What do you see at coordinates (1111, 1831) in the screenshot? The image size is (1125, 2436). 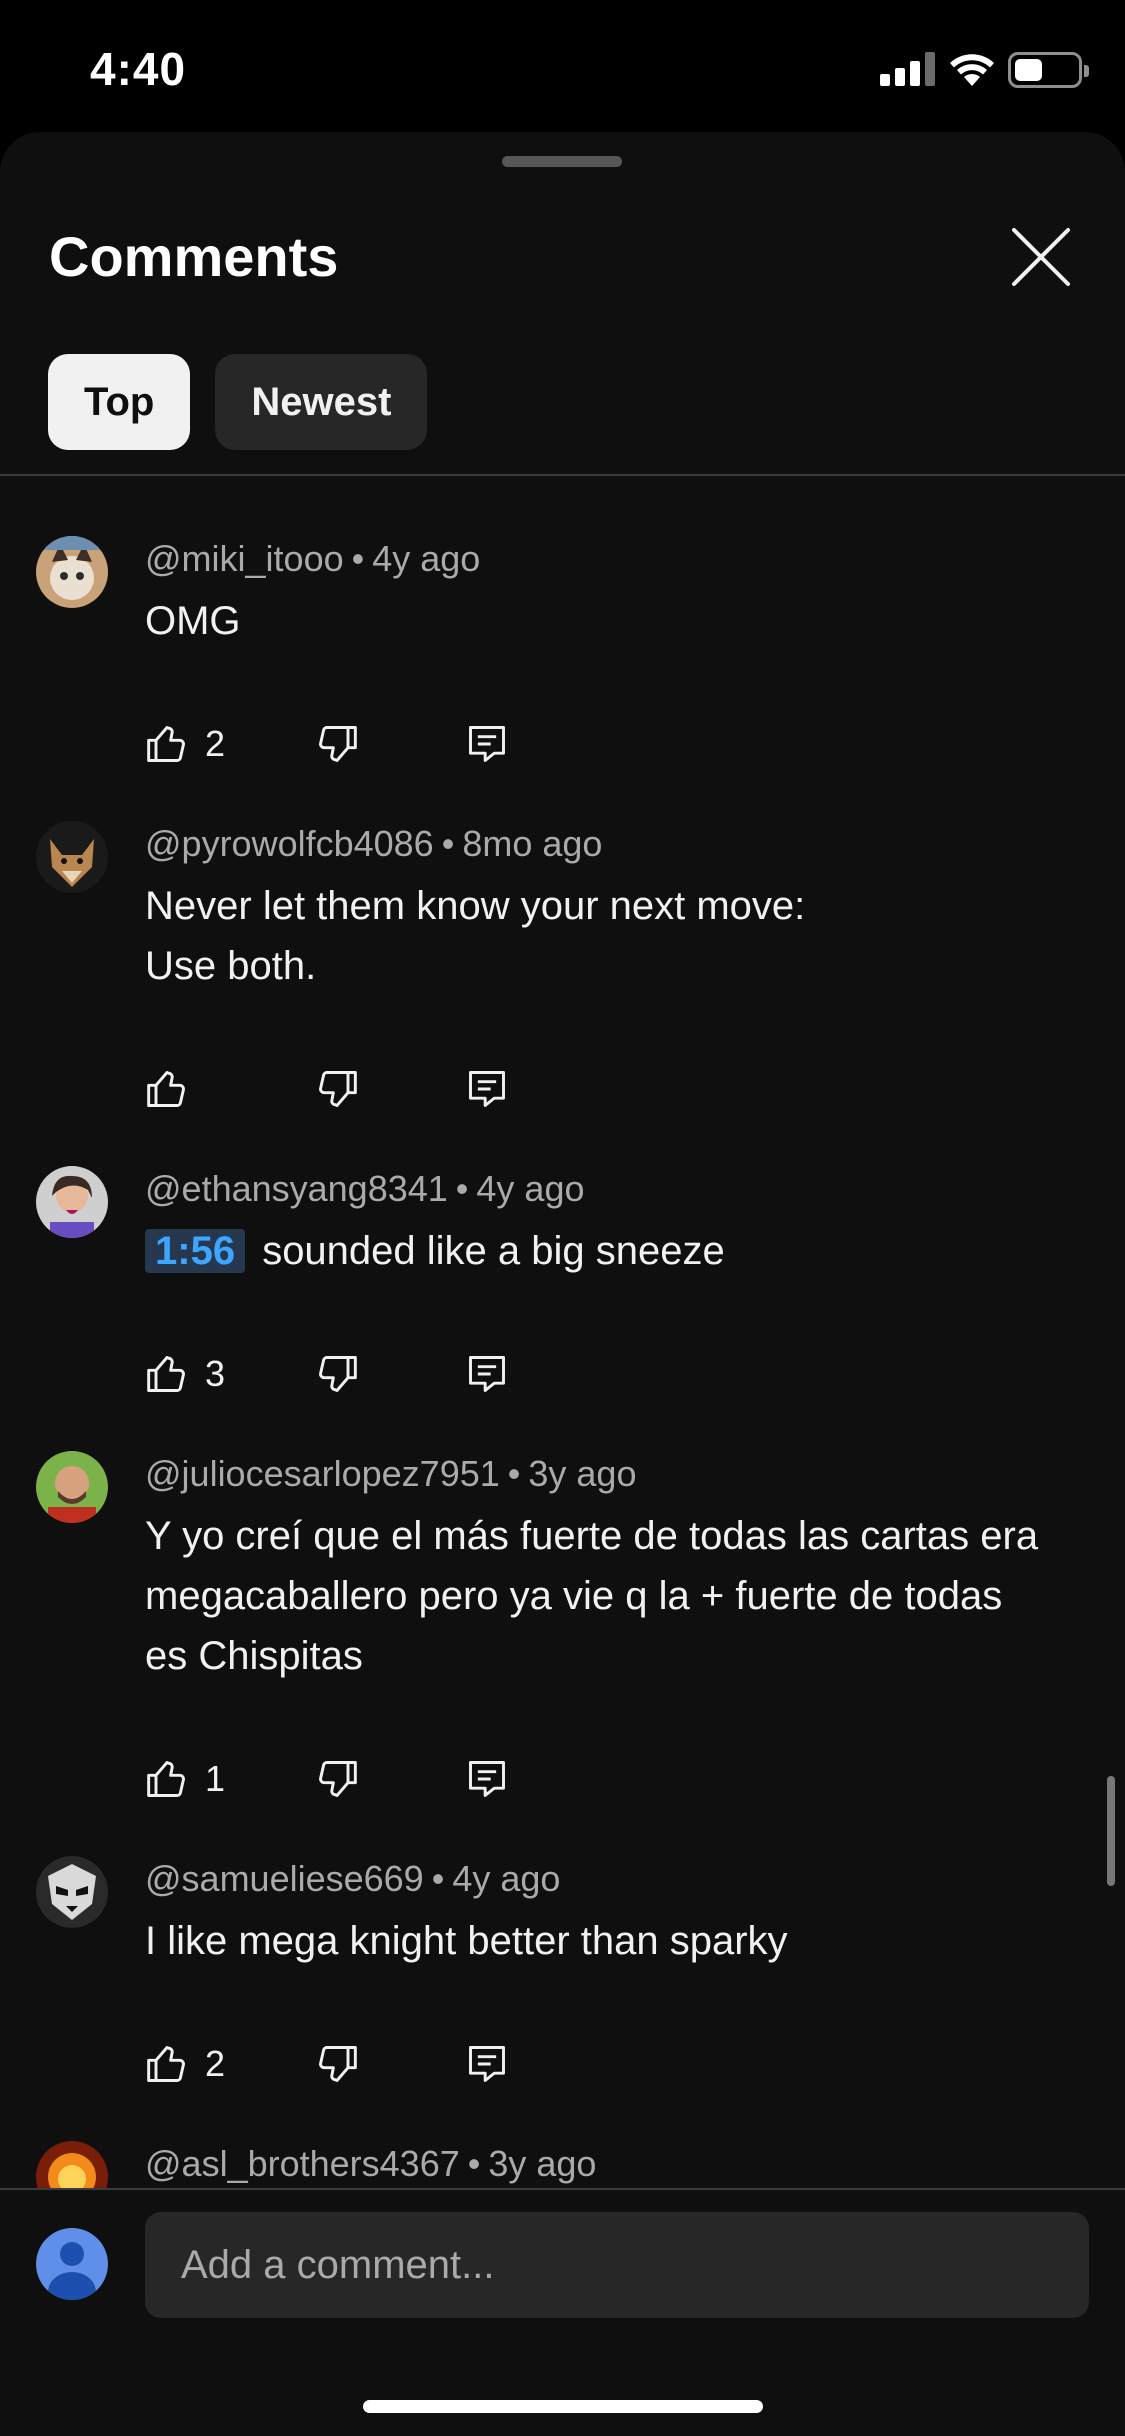 I see `scrollbar` at bounding box center [1111, 1831].